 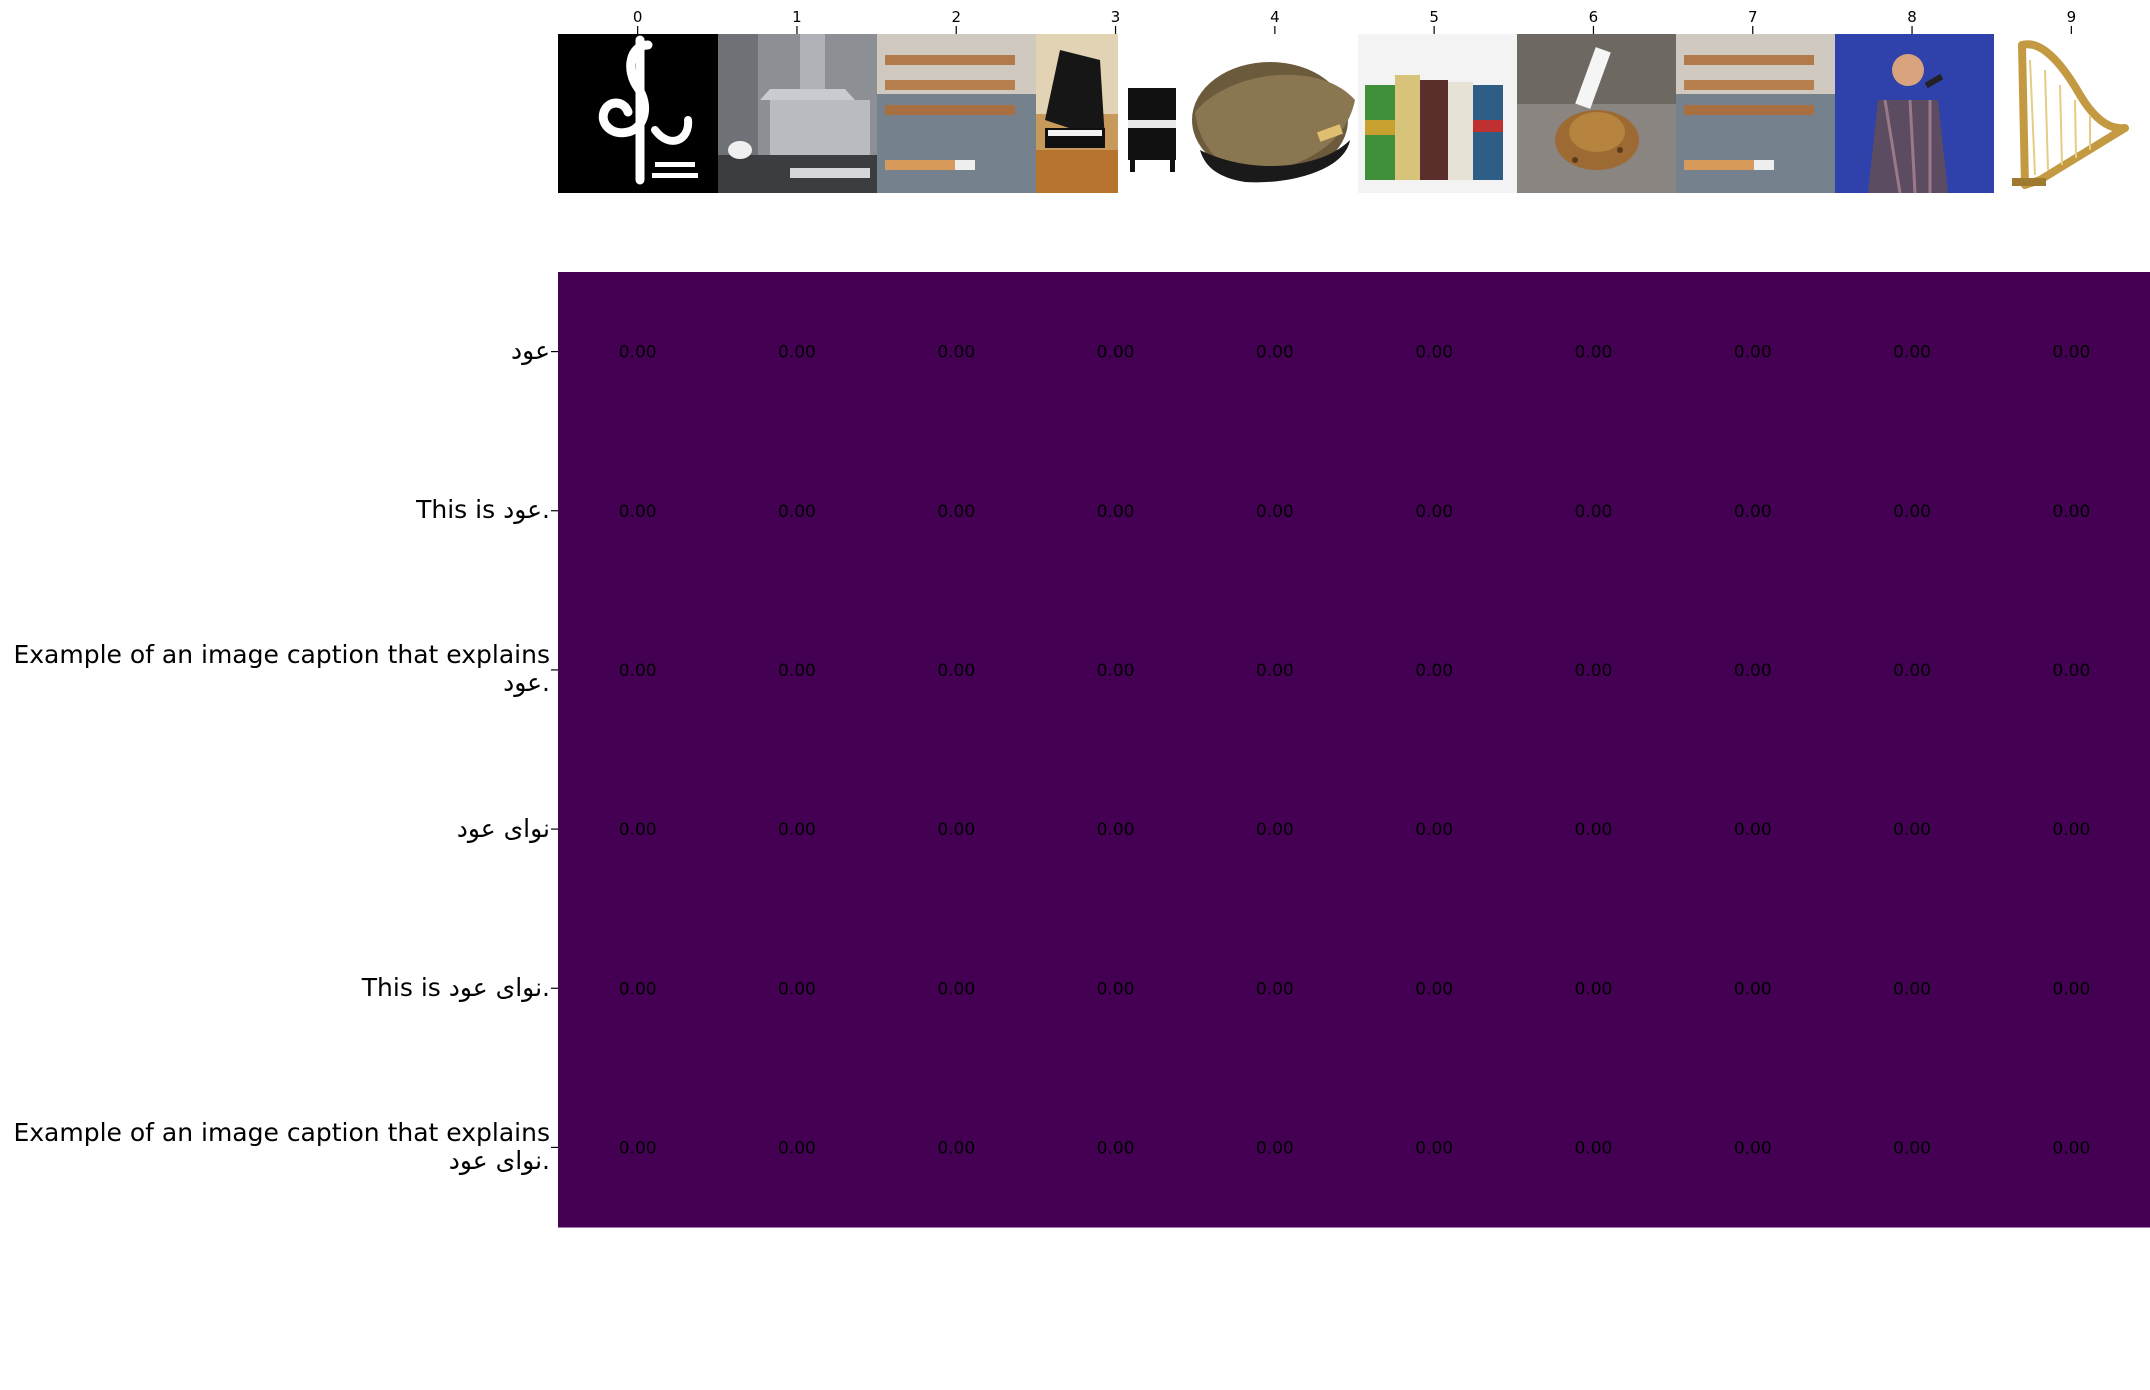 I want to click on cell-label-4-0: 0.00, so click(x=638, y=989).